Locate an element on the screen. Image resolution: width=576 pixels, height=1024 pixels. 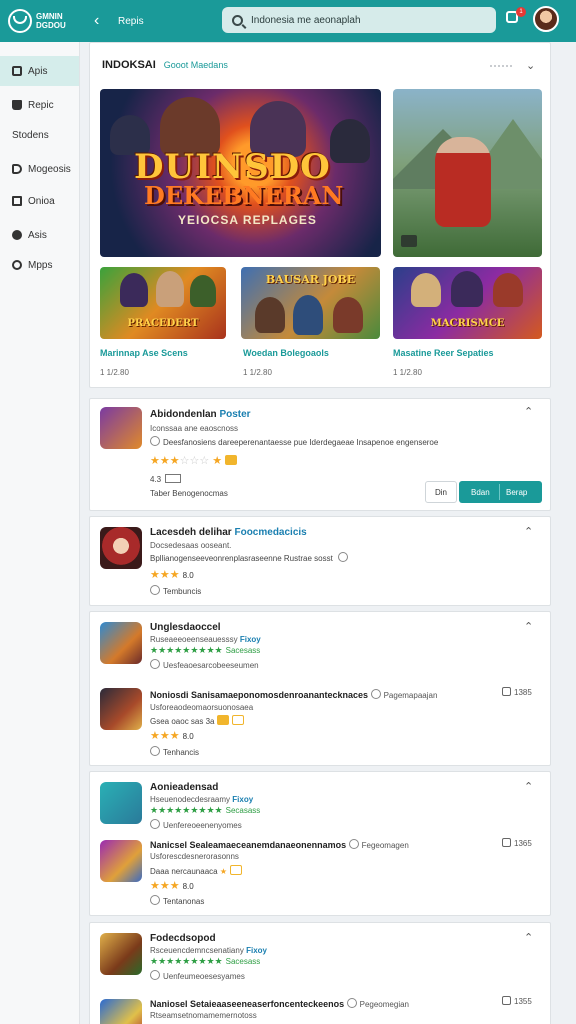
verified-icon is located at coordinates (375, 694).